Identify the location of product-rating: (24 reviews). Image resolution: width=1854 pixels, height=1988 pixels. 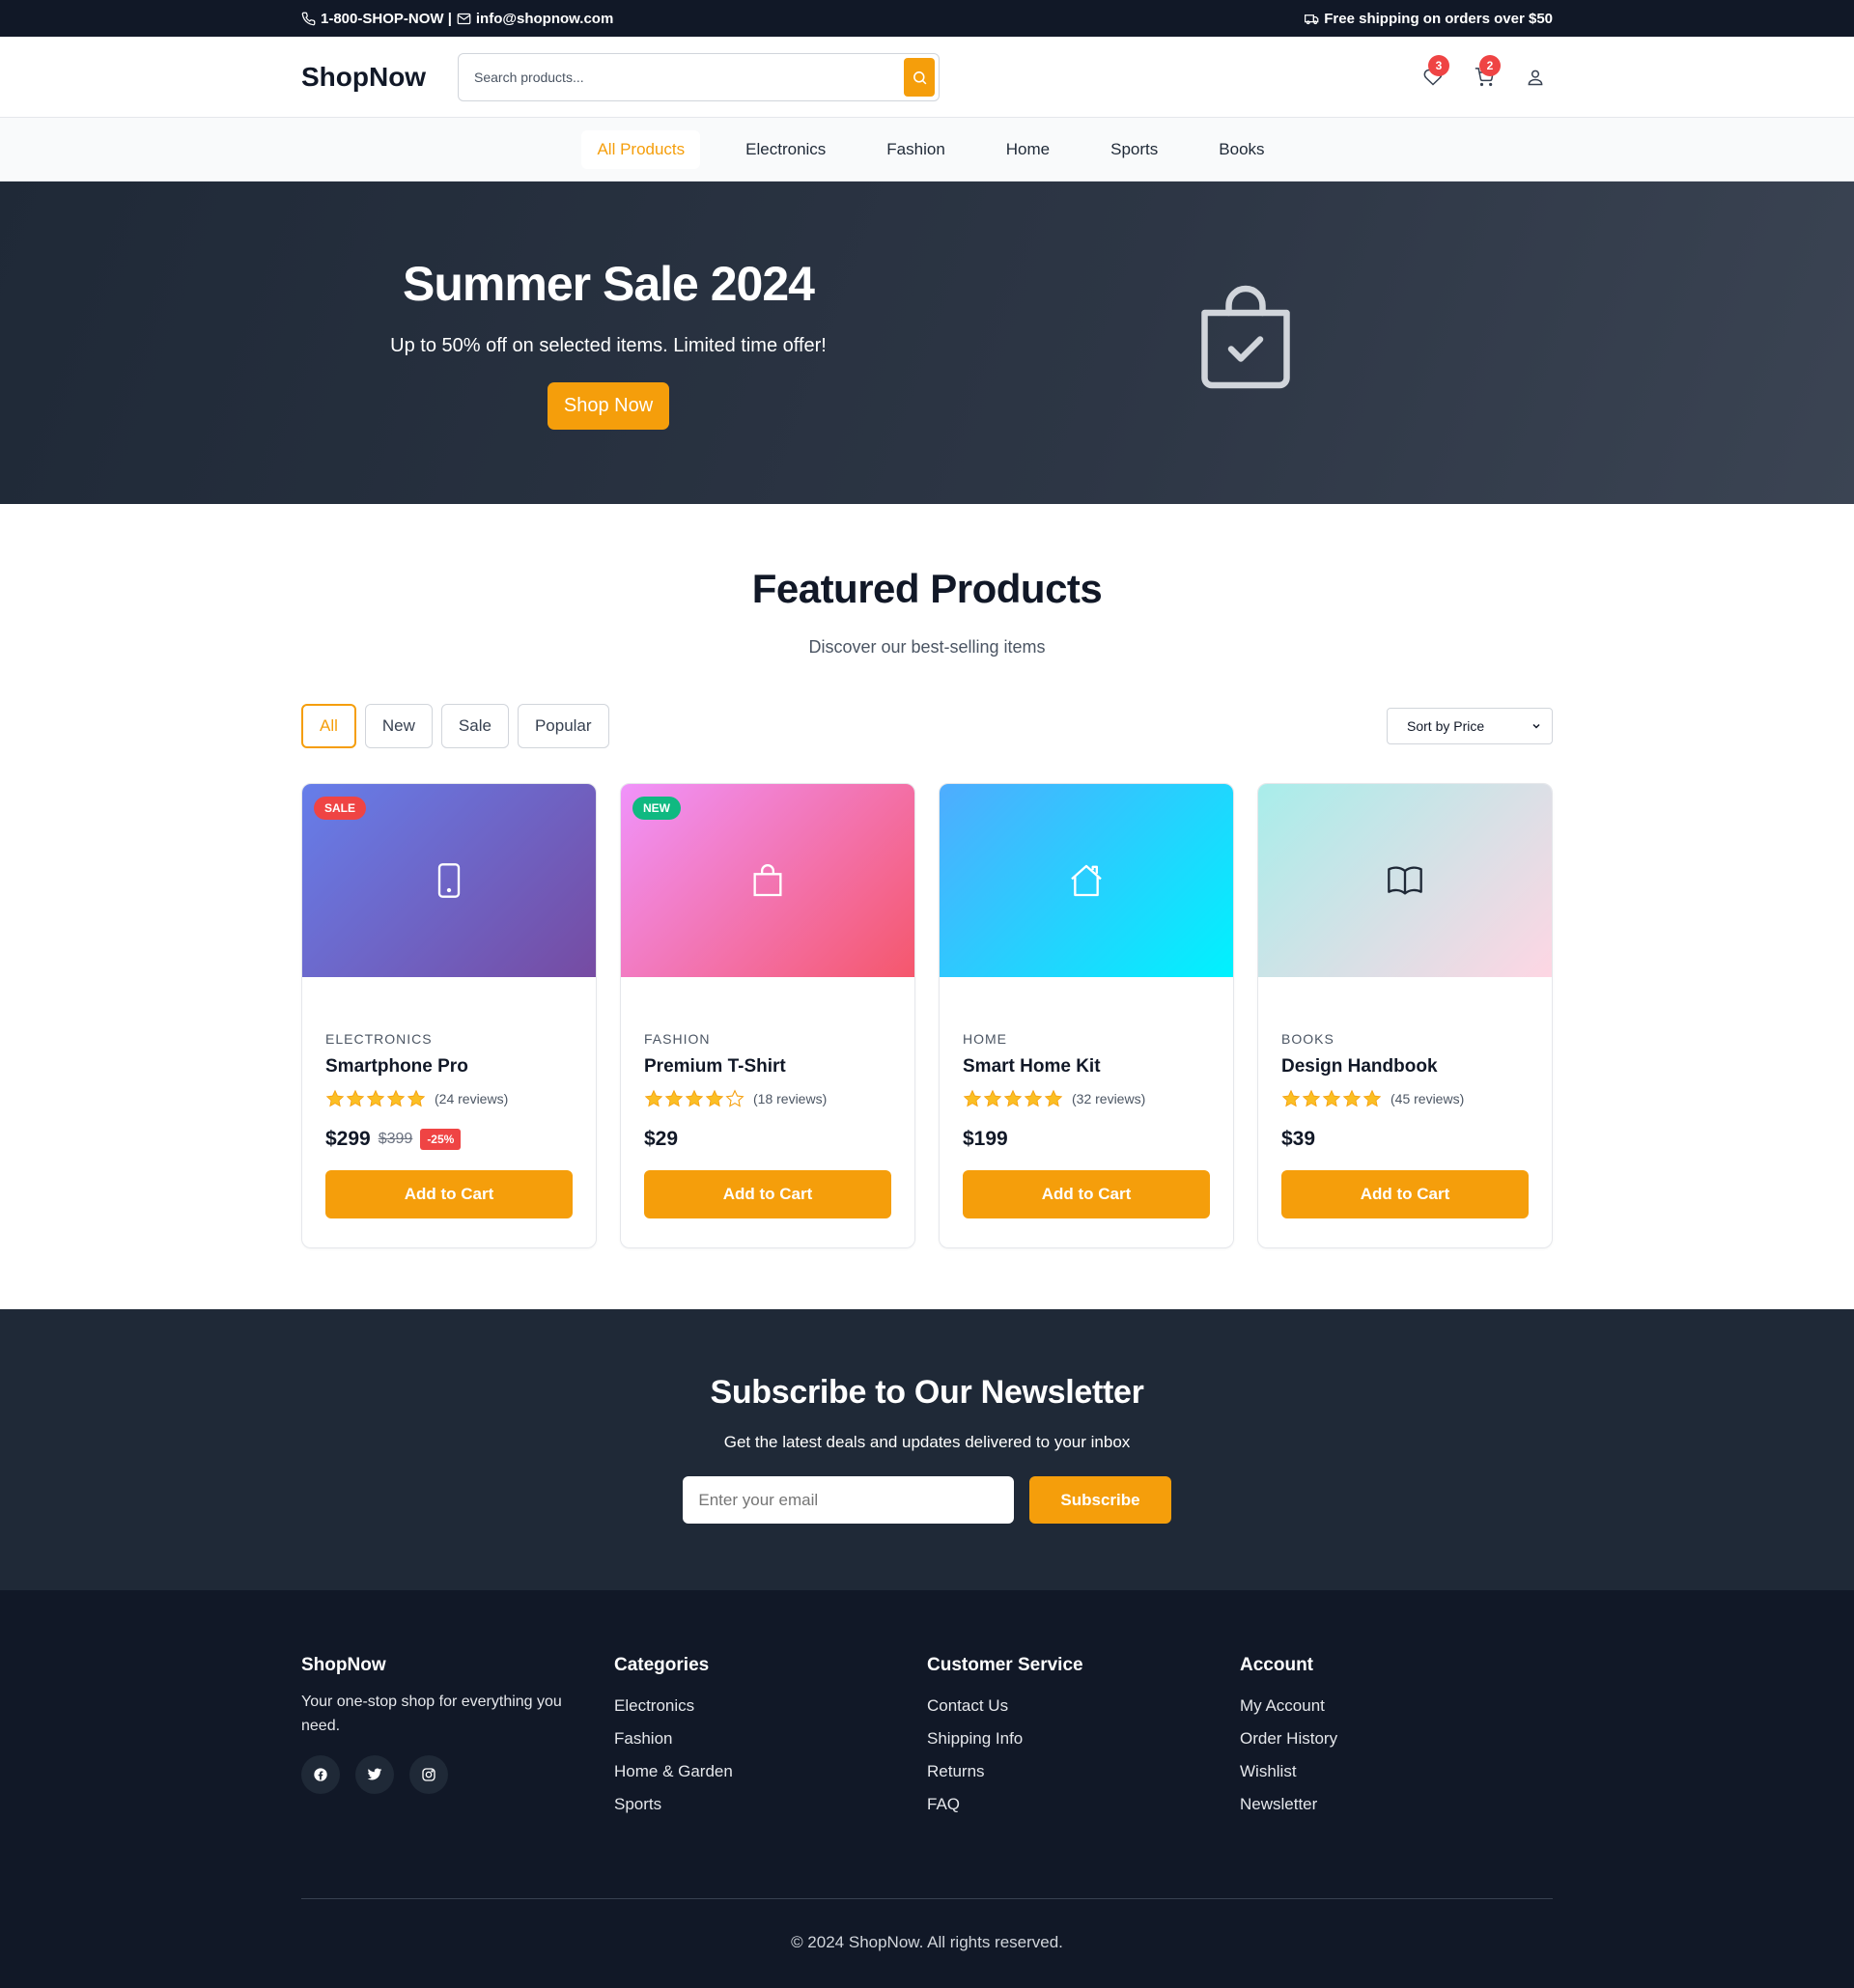
(449, 1098).